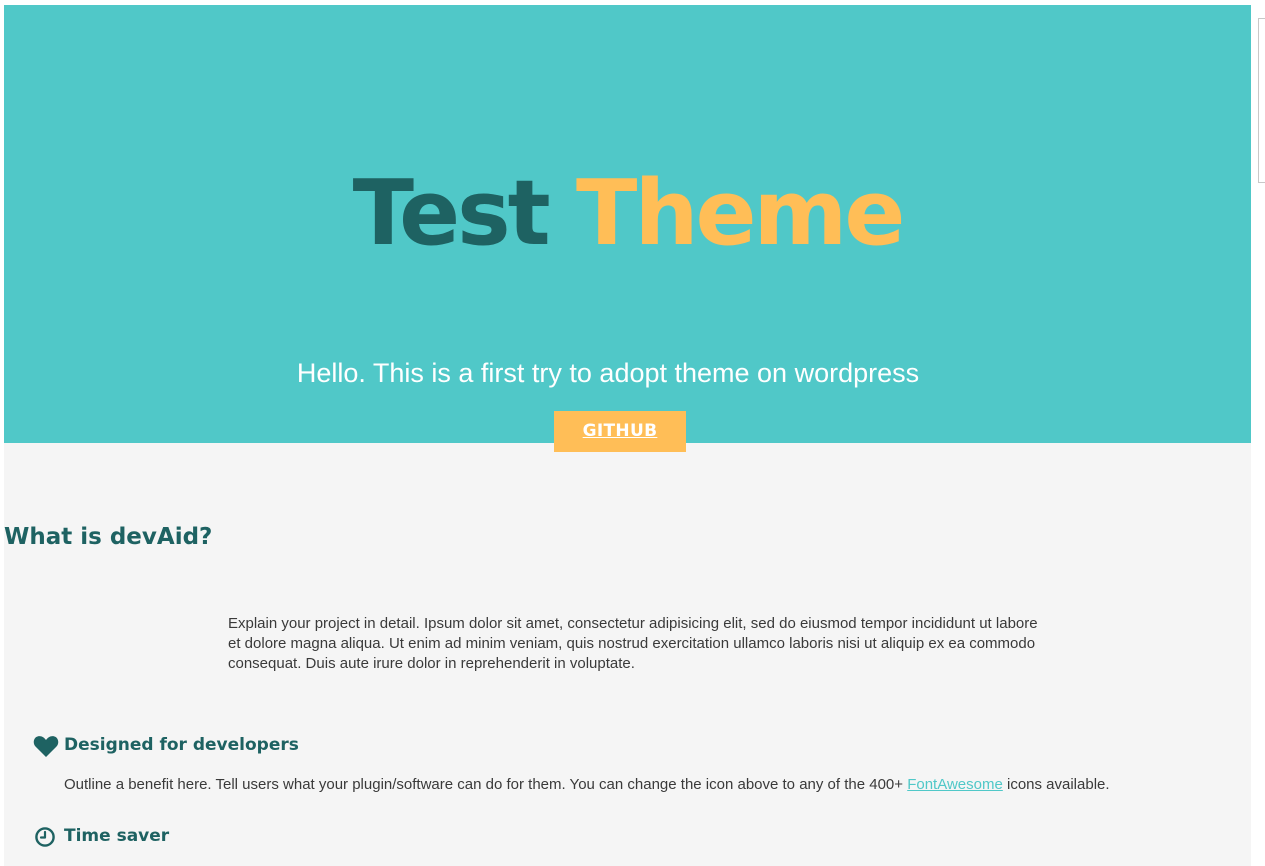 Image resolution: width=1265 pixels, height=866 pixels. I want to click on feature-desc-text-end: icons available., so click(1056, 784).